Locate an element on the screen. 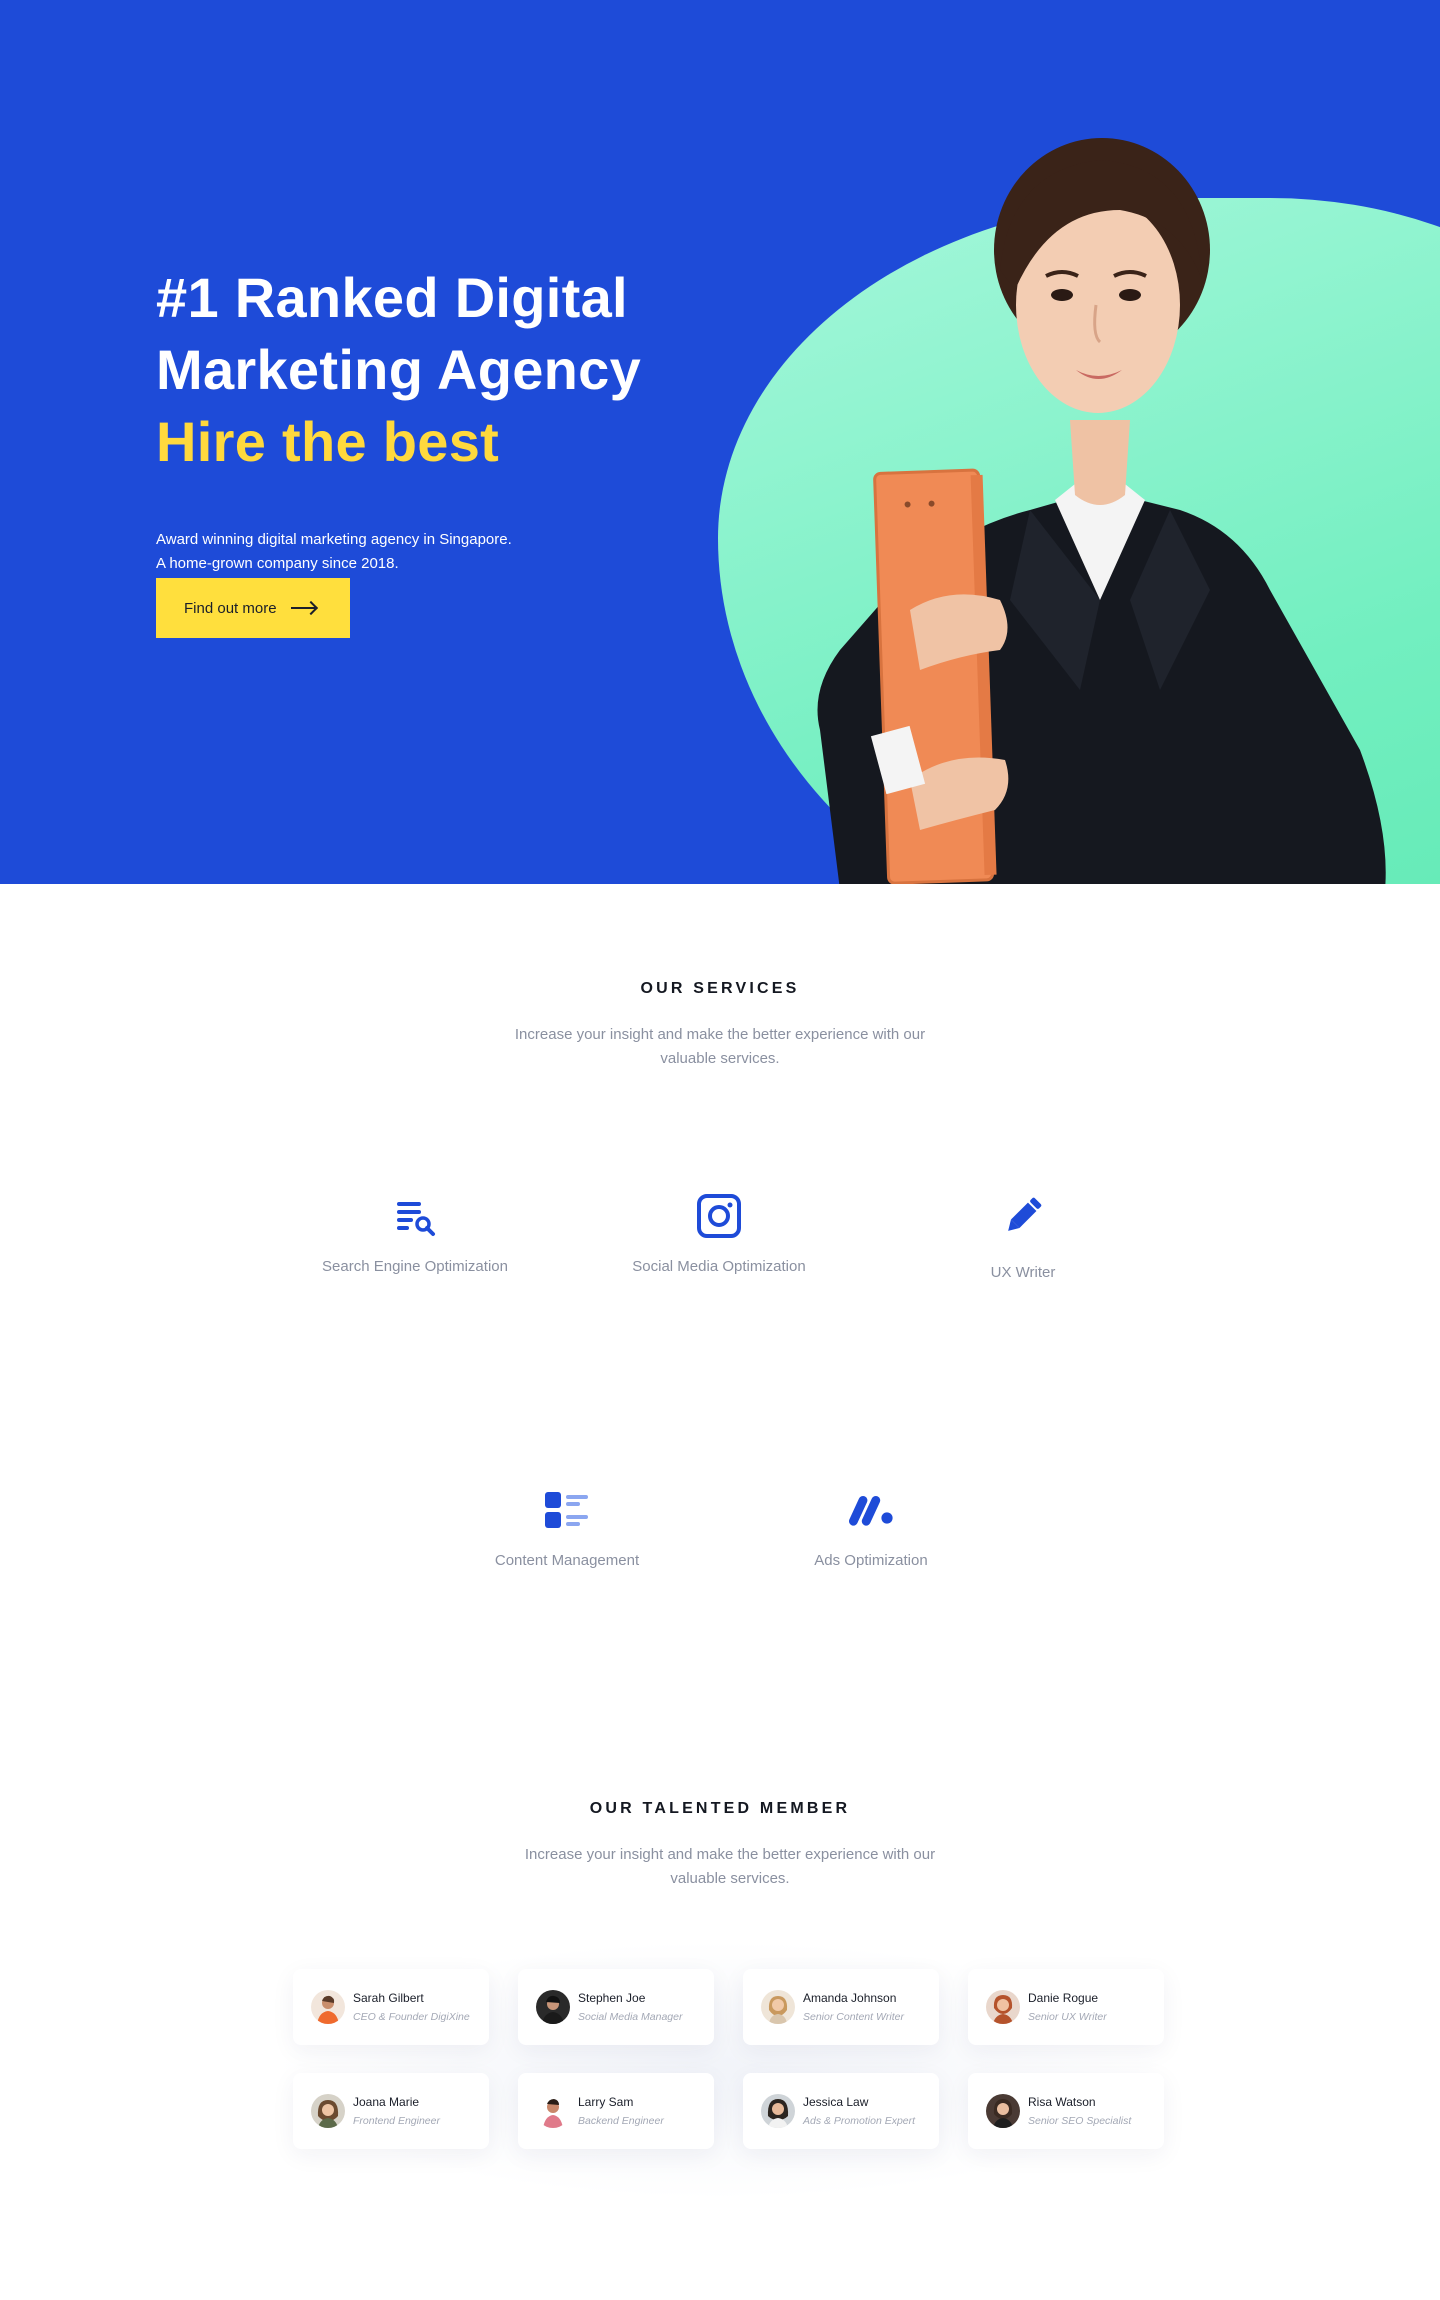  member-text: Danie Rogue Senior UX Writer is located at coordinates (1067, 2007).